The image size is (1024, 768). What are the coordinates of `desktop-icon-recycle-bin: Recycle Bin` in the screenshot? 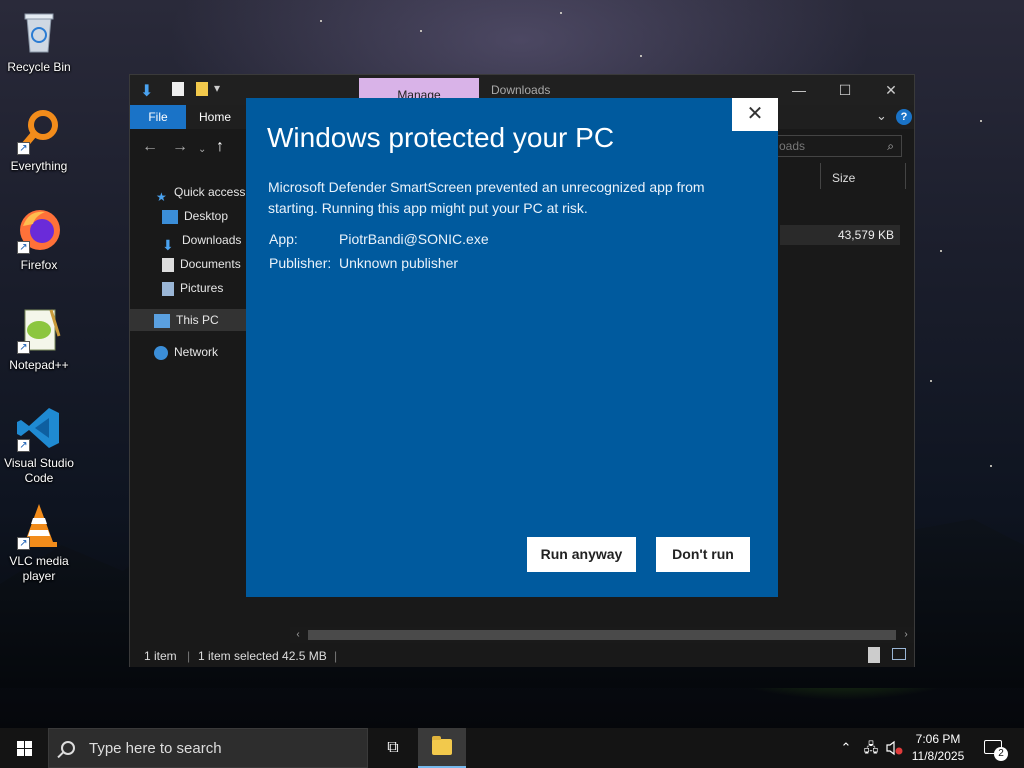 It's located at (39, 41).